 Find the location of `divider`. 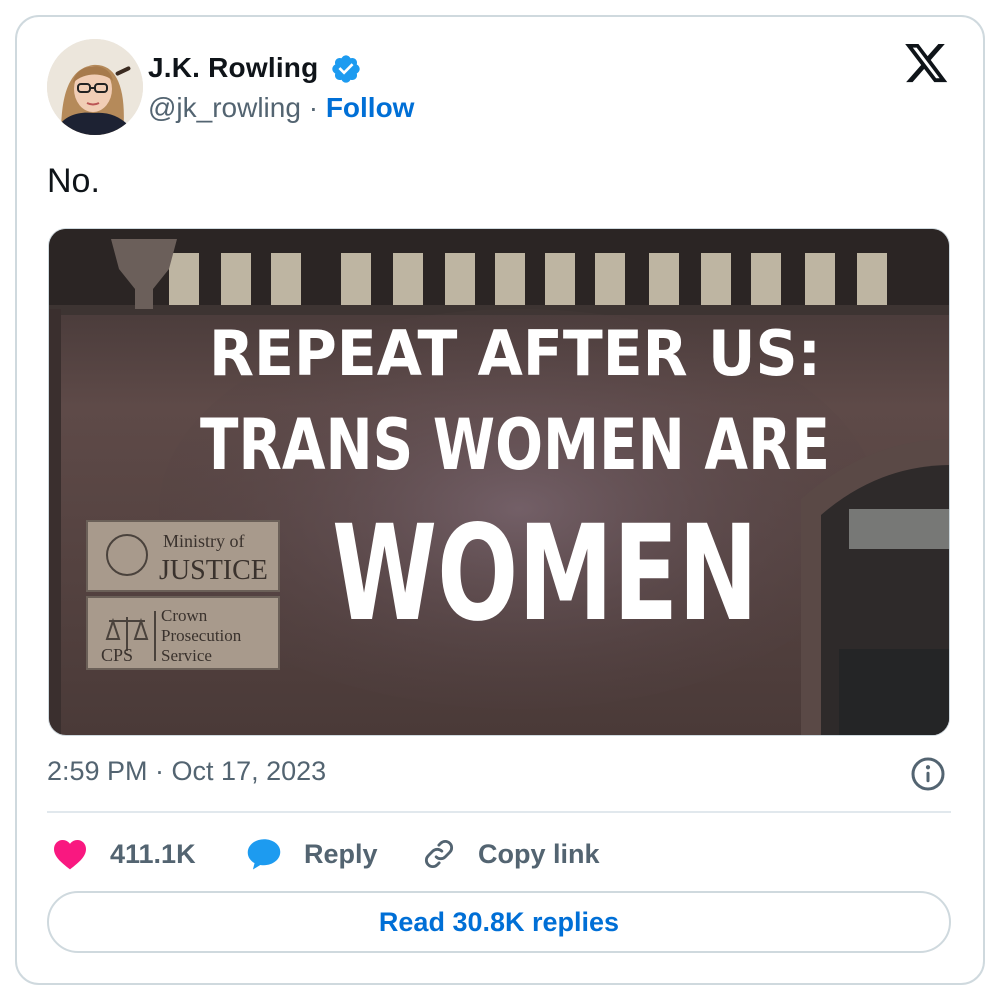

divider is located at coordinates (499, 812).